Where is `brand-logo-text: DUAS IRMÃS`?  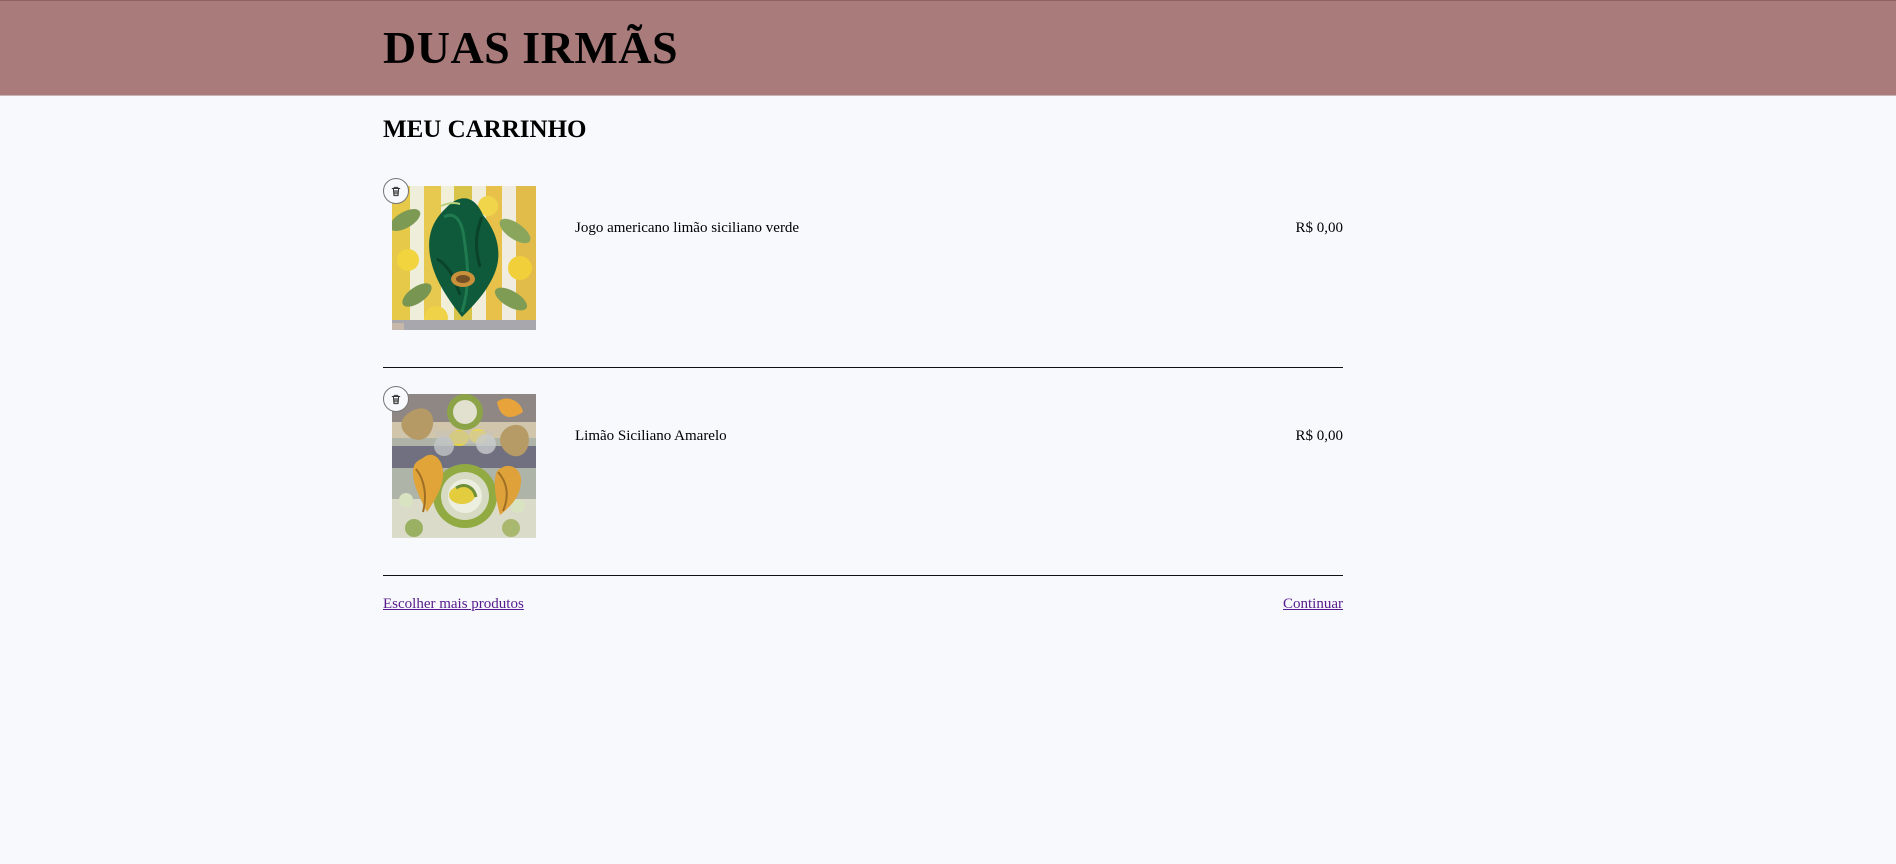
brand-logo-text: DUAS IRMÃS is located at coordinates (530, 48).